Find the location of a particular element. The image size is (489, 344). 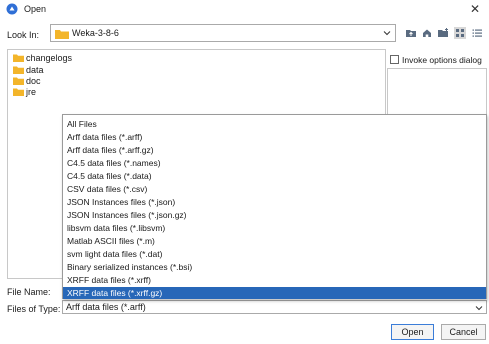

details-view-icon is located at coordinates (477, 33).